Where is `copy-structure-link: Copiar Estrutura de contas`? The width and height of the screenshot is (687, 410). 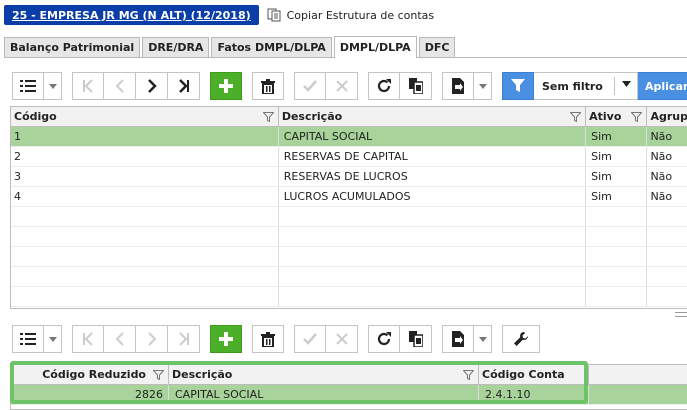 copy-structure-link: Copiar Estrutura de contas is located at coordinates (351, 15).